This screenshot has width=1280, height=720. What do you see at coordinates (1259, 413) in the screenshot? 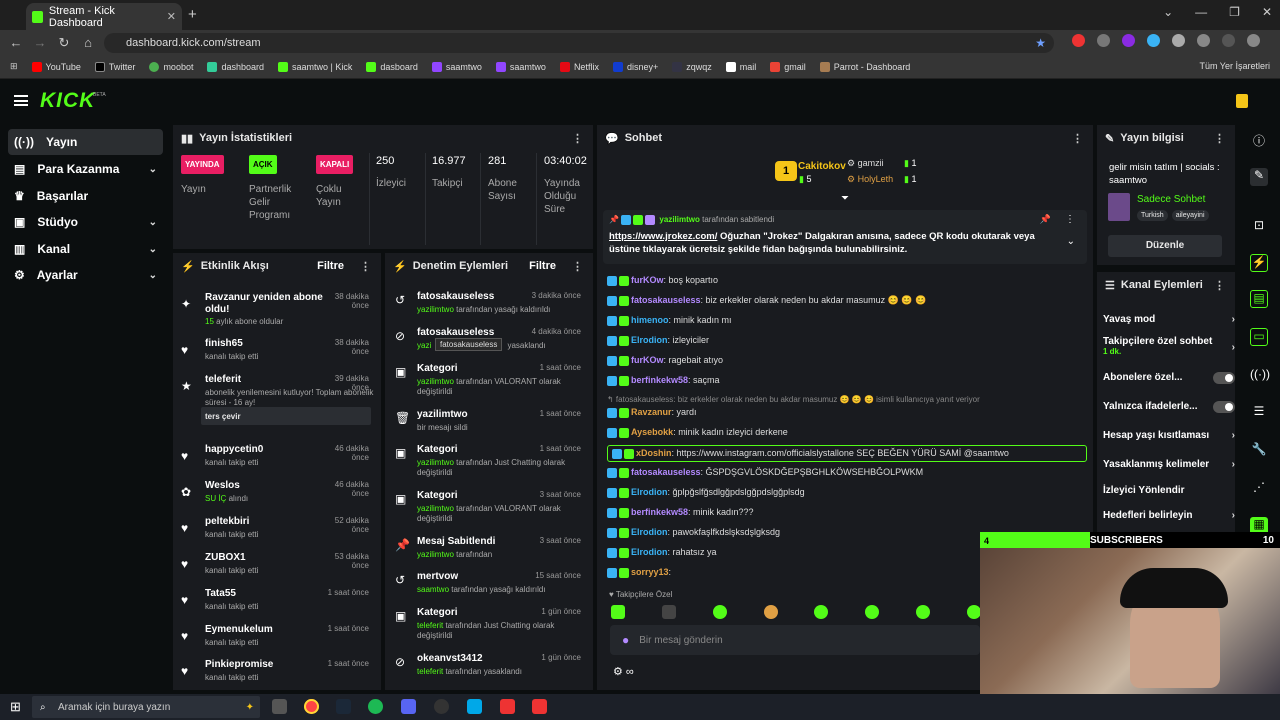
I see `list-icon: ☰` at bounding box center [1259, 413].